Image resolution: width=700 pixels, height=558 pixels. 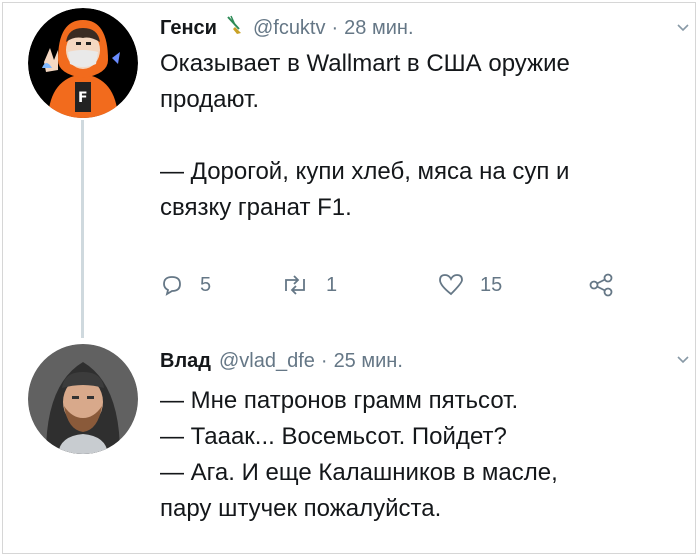 What do you see at coordinates (82, 229) in the screenshot?
I see `thread-connector-line` at bounding box center [82, 229].